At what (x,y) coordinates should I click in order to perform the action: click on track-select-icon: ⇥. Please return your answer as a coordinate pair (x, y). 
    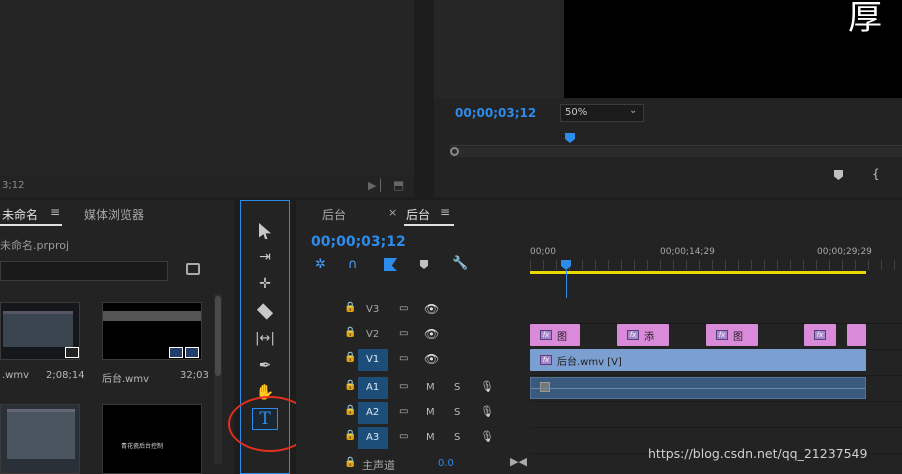
    Looking at the image, I should click on (265, 257).